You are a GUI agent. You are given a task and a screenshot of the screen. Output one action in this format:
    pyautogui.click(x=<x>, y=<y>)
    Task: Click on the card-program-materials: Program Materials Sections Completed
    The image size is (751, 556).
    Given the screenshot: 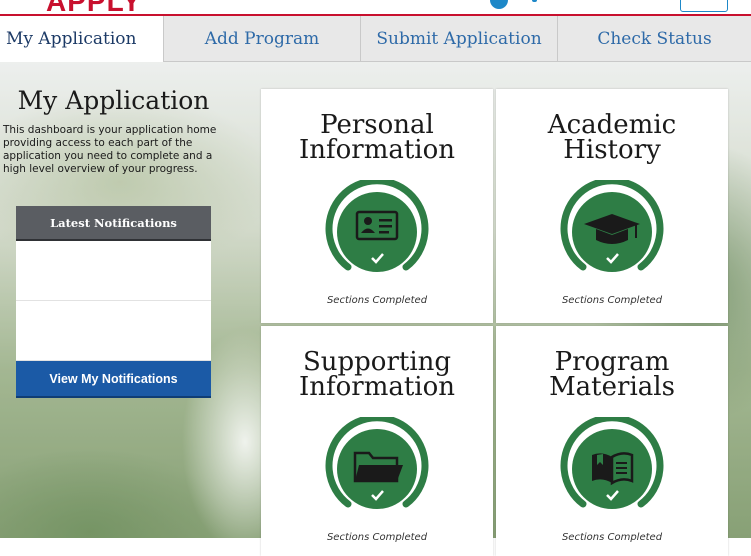 What is the action you would take?
    pyautogui.click(x=612, y=441)
    